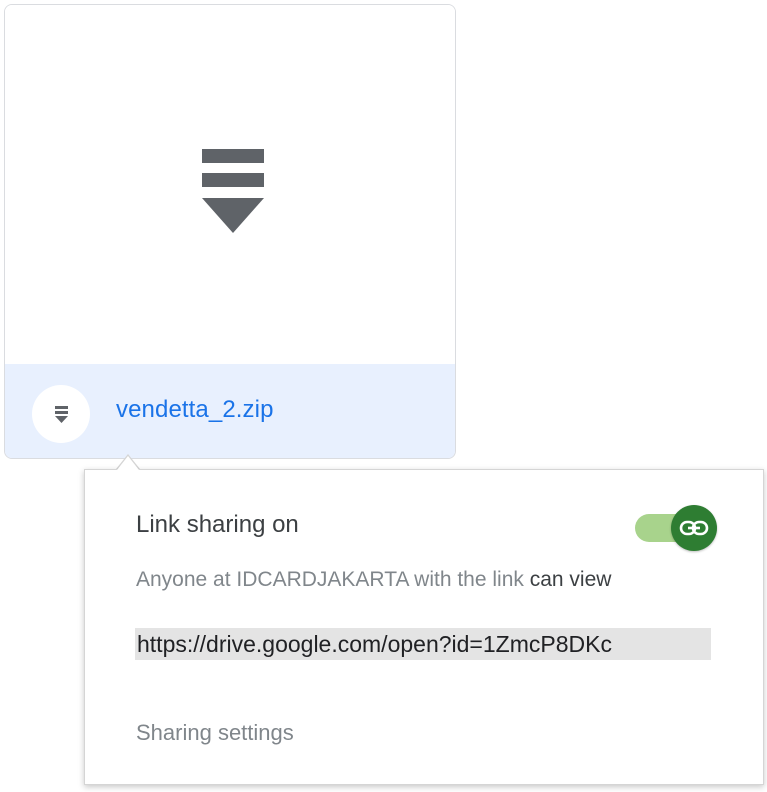  I want to click on sharing-settings-link: Sharing settings, so click(215, 733).